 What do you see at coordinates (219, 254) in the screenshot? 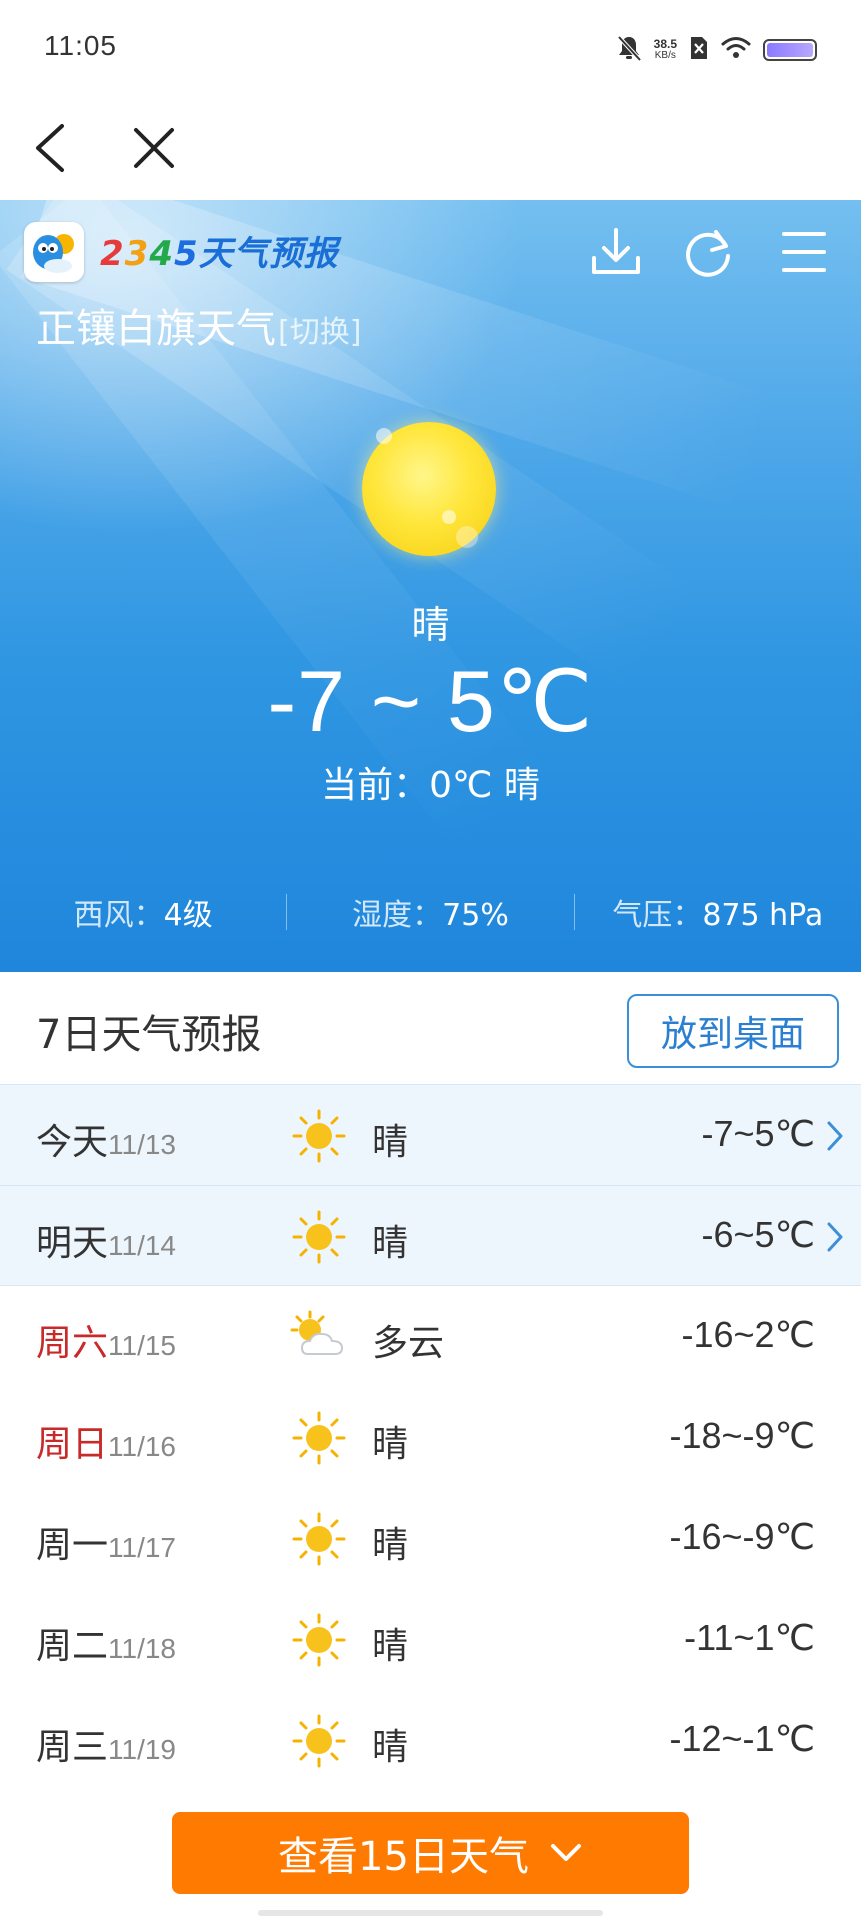
I see `brand-logo-text: 2345天气预报` at bounding box center [219, 254].